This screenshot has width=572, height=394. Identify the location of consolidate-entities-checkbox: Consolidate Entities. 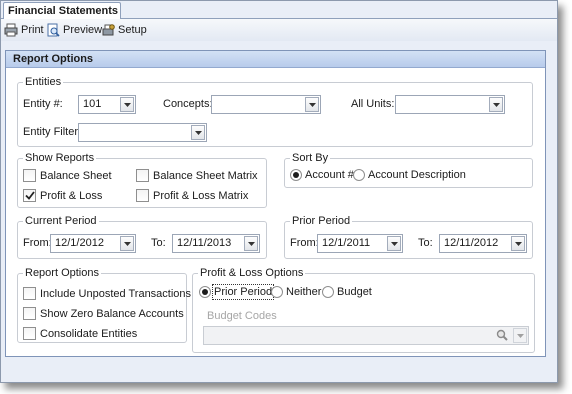
(80, 333).